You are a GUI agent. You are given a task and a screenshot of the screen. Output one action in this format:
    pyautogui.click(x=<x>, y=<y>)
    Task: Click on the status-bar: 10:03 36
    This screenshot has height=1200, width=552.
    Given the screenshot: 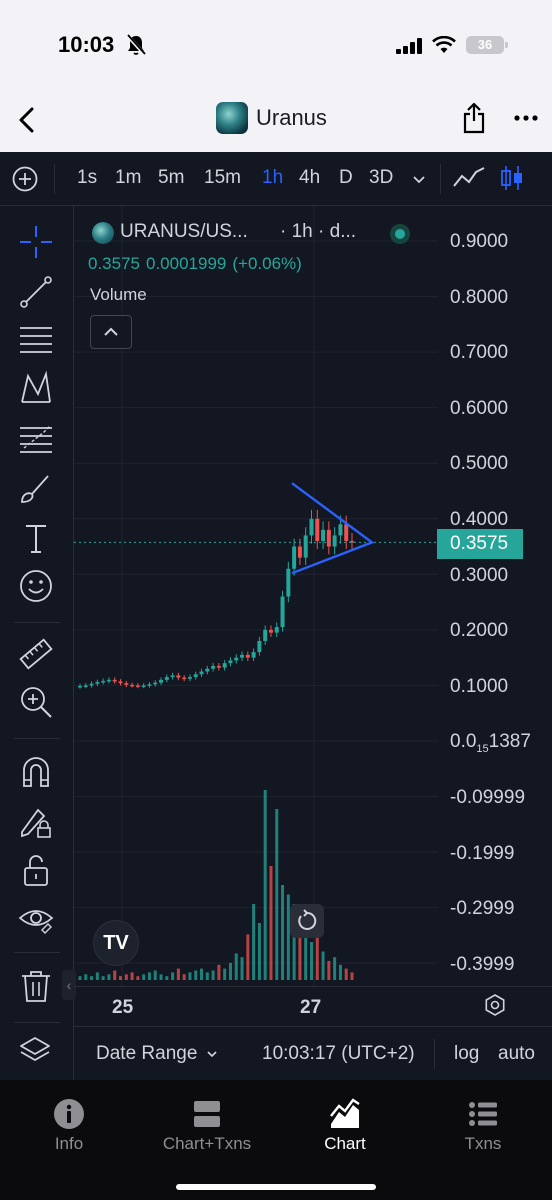 What is the action you would take?
    pyautogui.click(x=276, y=45)
    